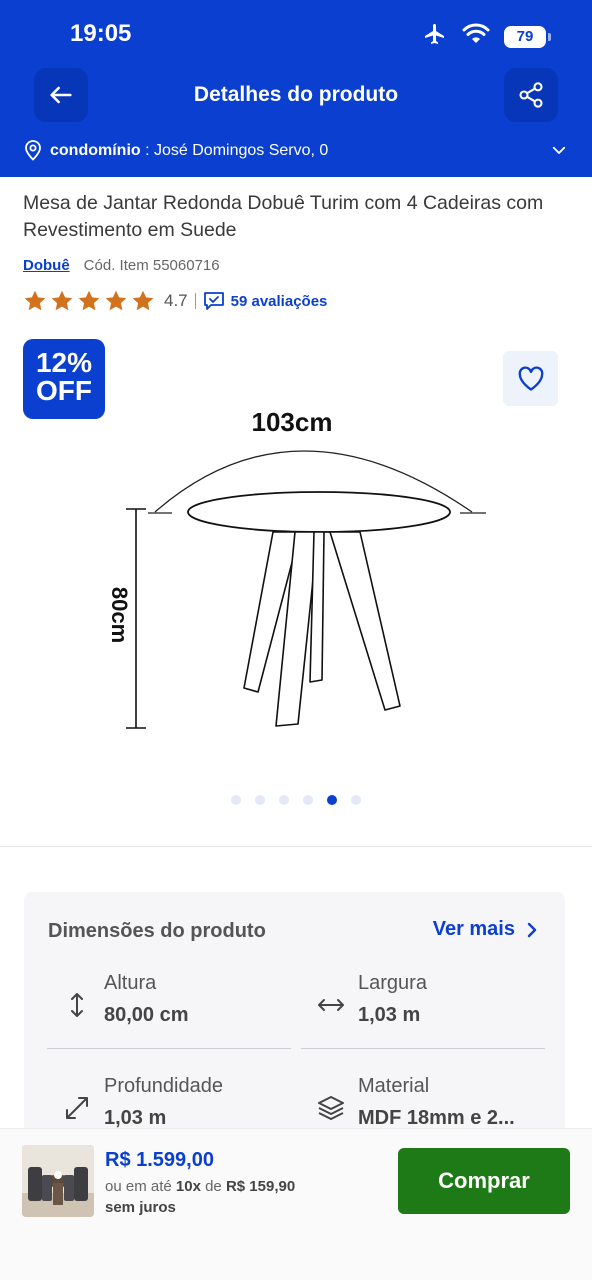 The height and width of the screenshot is (1280, 592). I want to click on reviews-link: 59 avaliações, so click(265, 301).